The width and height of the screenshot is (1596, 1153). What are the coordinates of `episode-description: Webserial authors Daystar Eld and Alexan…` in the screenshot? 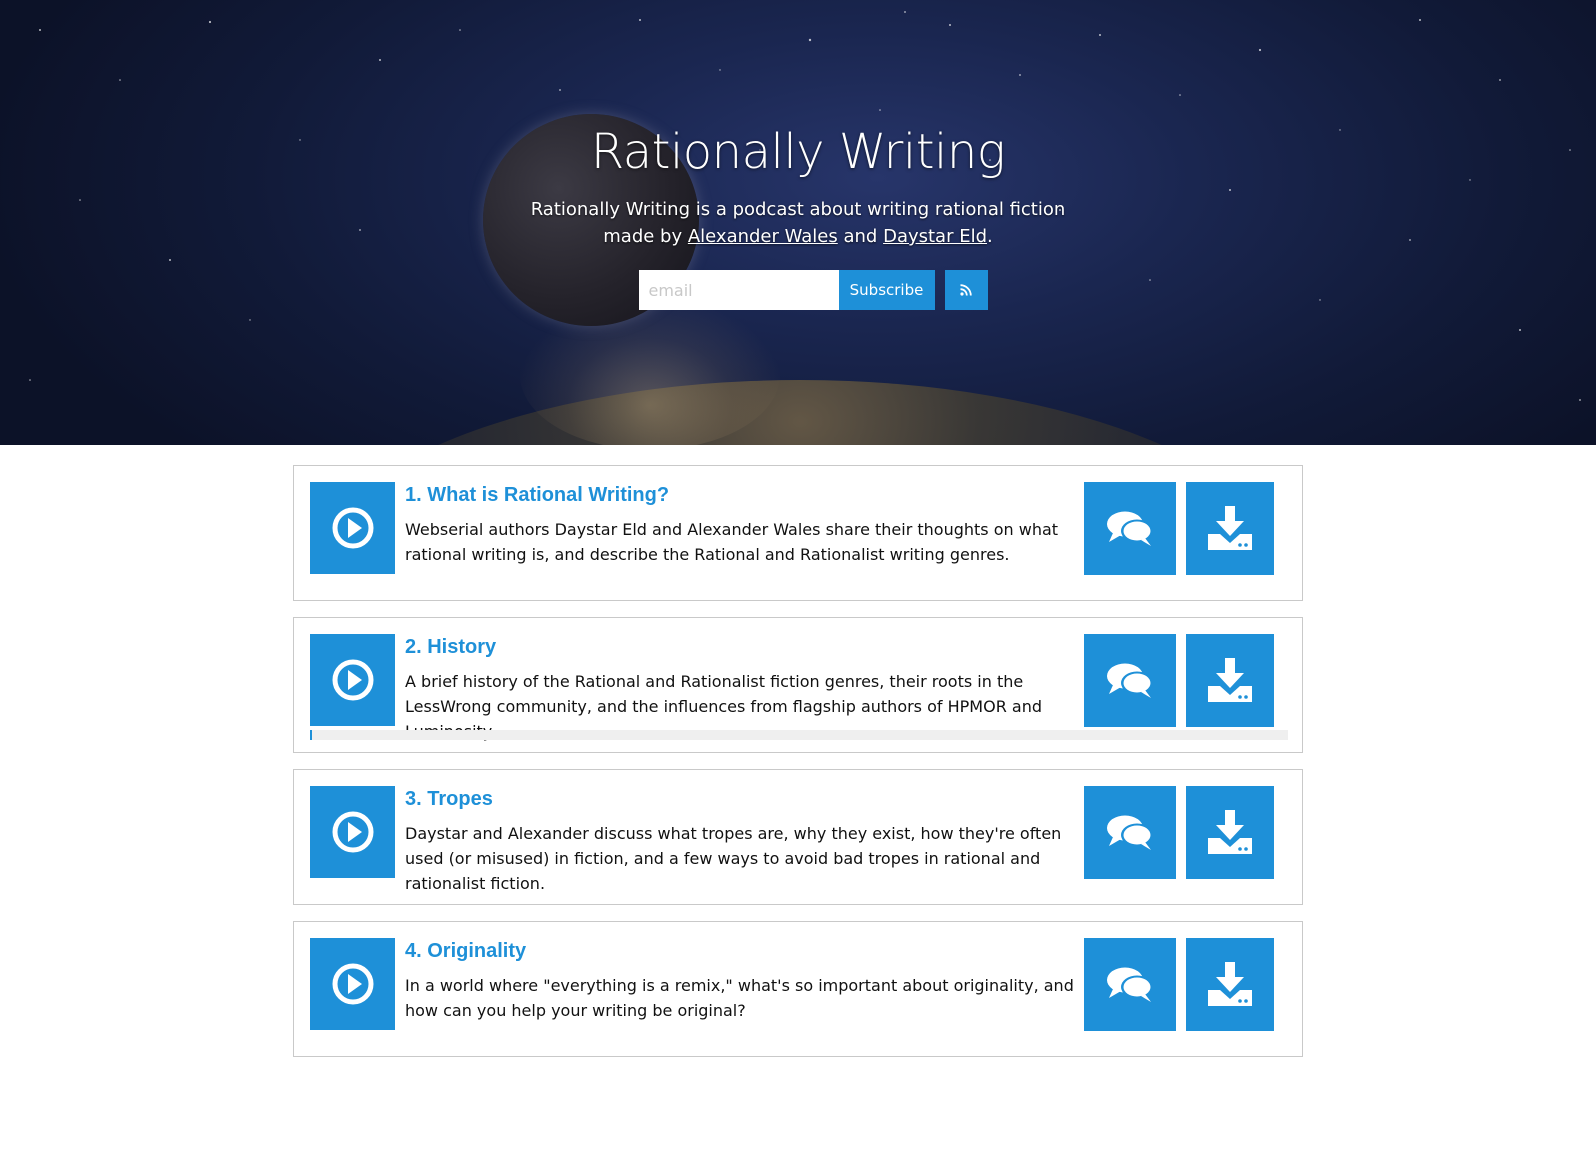 It's located at (732, 542).